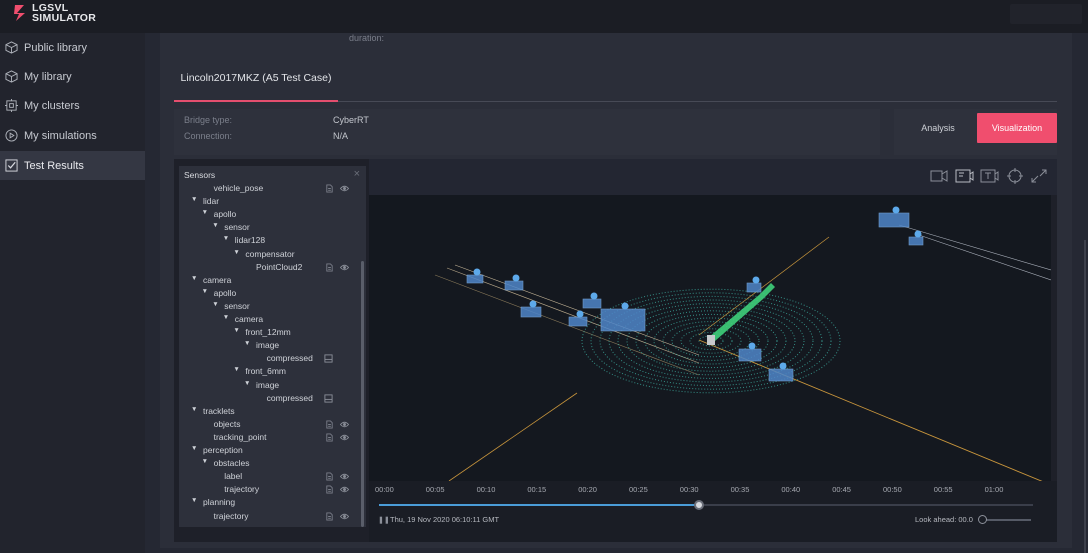 The width and height of the screenshot is (1088, 553). What do you see at coordinates (54, 165) in the screenshot?
I see `sidebar-item-label: Test Results` at bounding box center [54, 165].